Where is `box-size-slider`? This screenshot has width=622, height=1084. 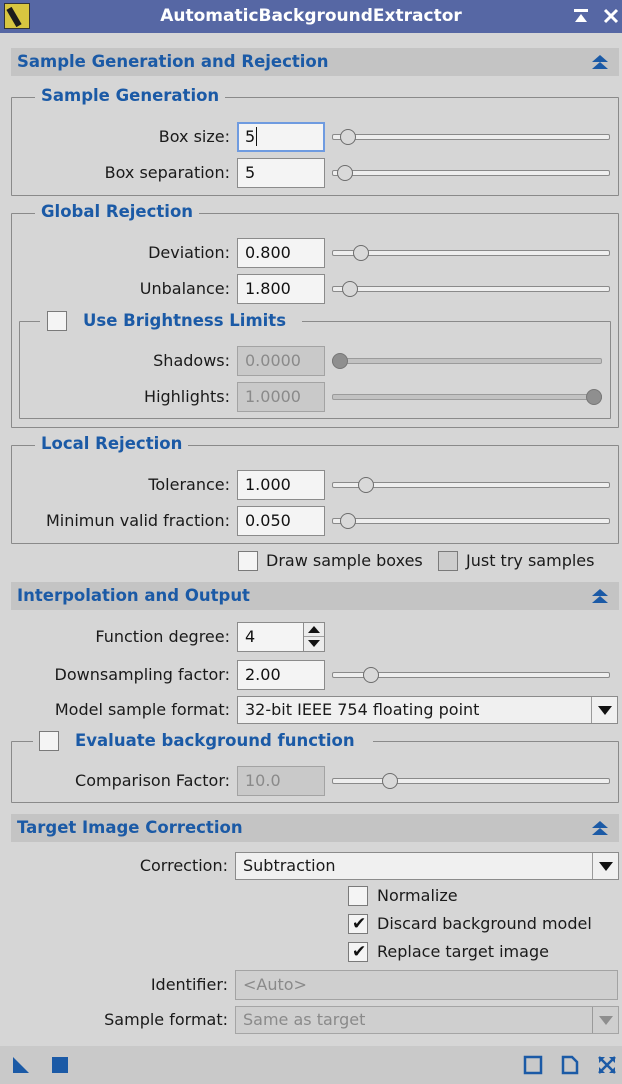
box-size-slider is located at coordinates (471, 137).